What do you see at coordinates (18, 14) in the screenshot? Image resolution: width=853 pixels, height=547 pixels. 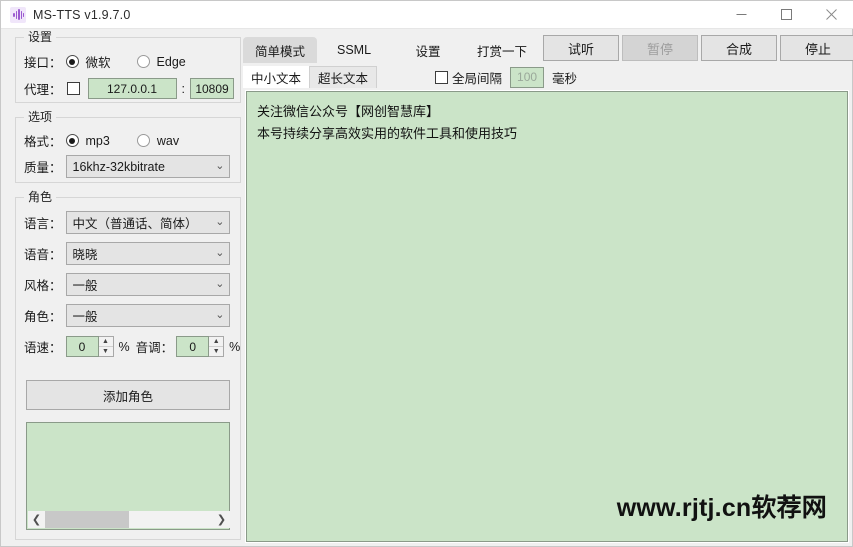 I see `waveform-icon` at bounding box center [18, 14].